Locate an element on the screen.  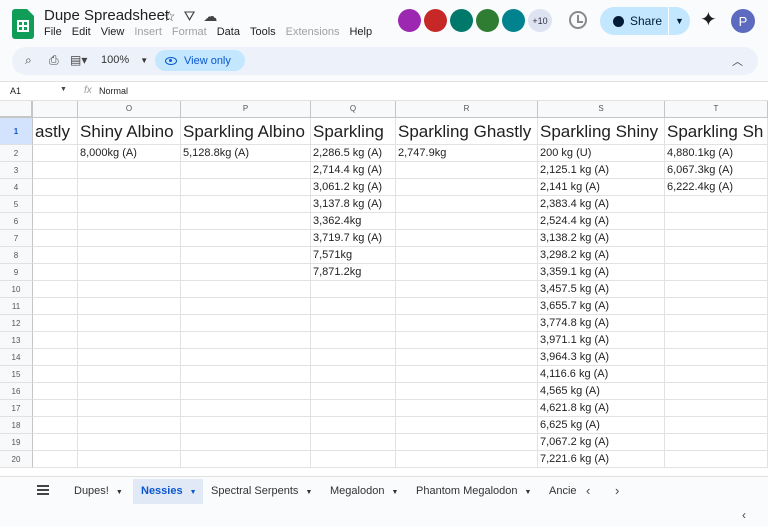
row-header: 12 is located at coordinates (16, 323).